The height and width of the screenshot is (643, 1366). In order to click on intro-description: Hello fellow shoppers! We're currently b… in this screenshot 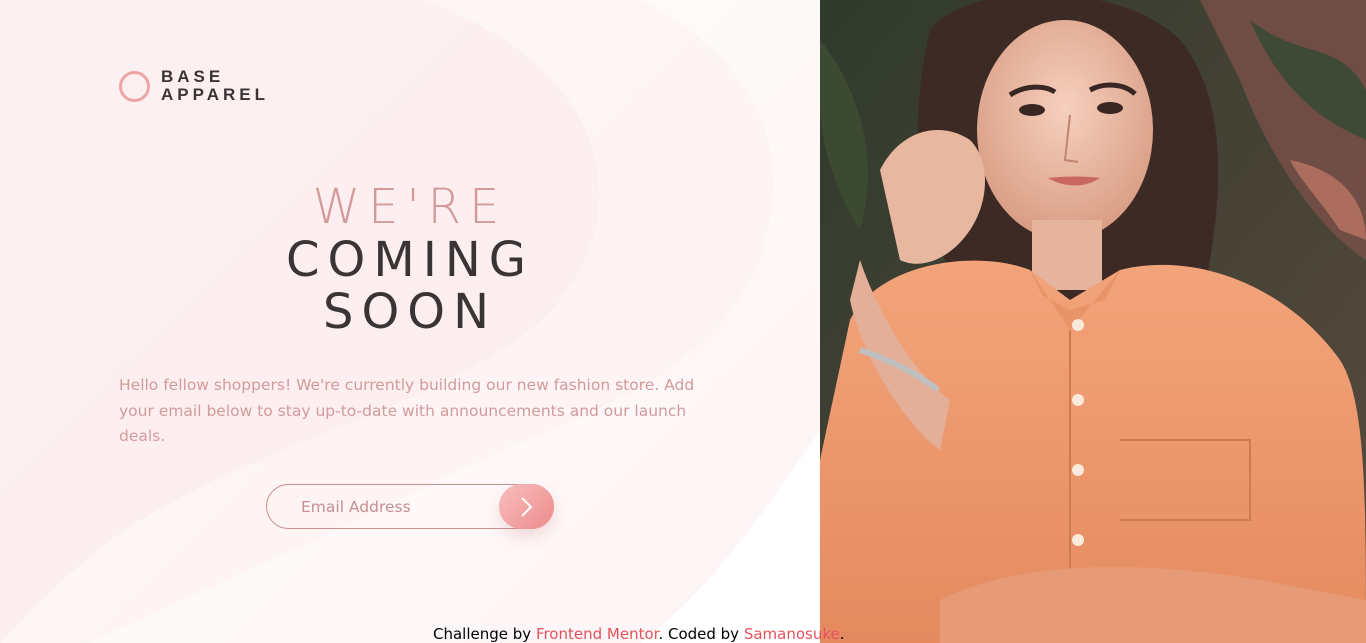, I will do `click(407, 410)`.